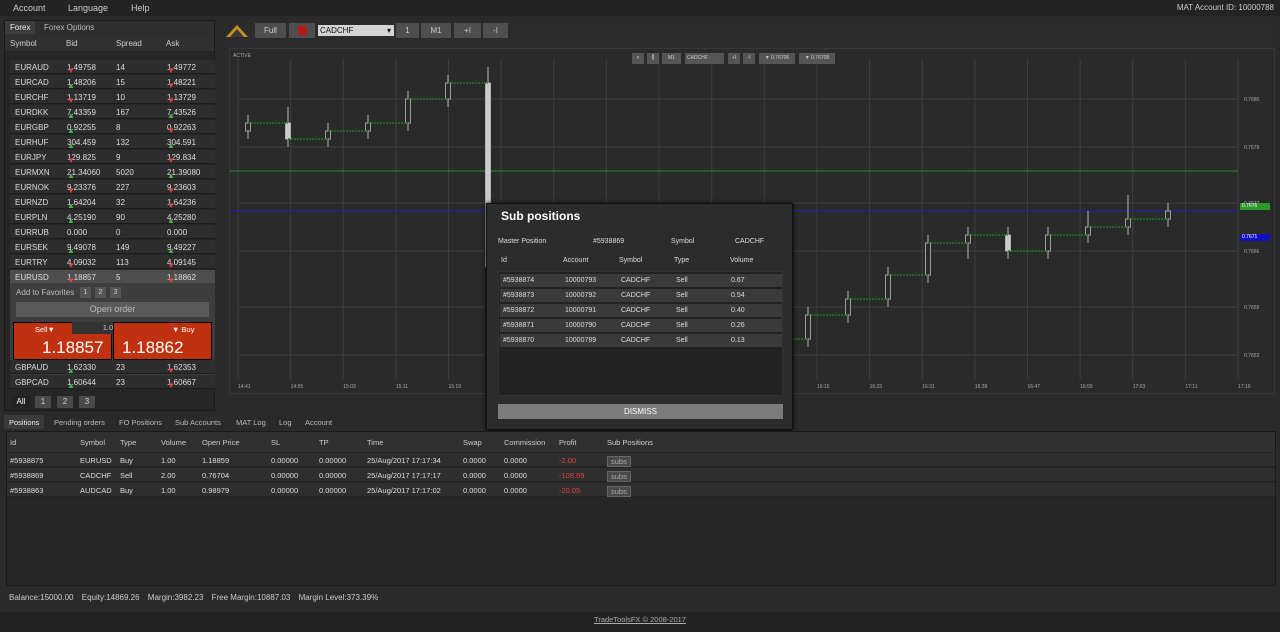 Image resolution: width=1280 pixels, height=632 pixels. Describe the element at coordinates (112, 202) in the screenshot. I see `quote-row-eurnzd: EURNZD ▲ 1.64204 32 ▼ 1.64236` at that location.